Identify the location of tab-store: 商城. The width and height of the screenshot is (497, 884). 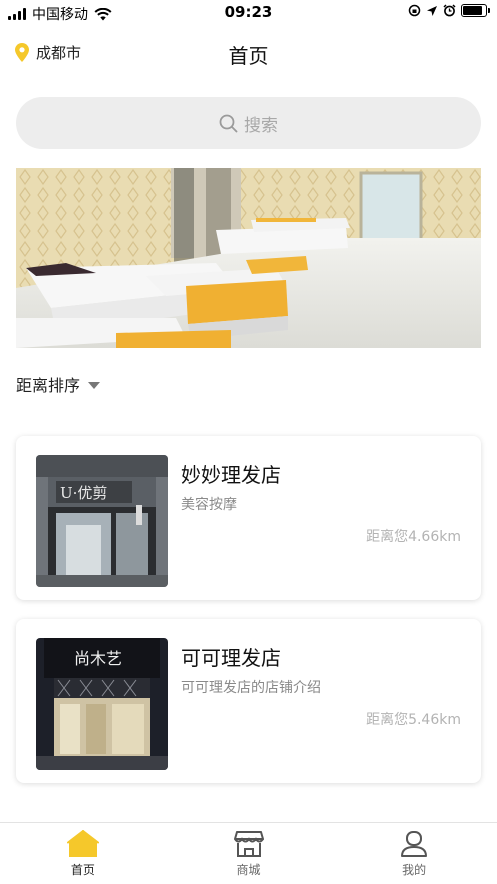
(249, 853).